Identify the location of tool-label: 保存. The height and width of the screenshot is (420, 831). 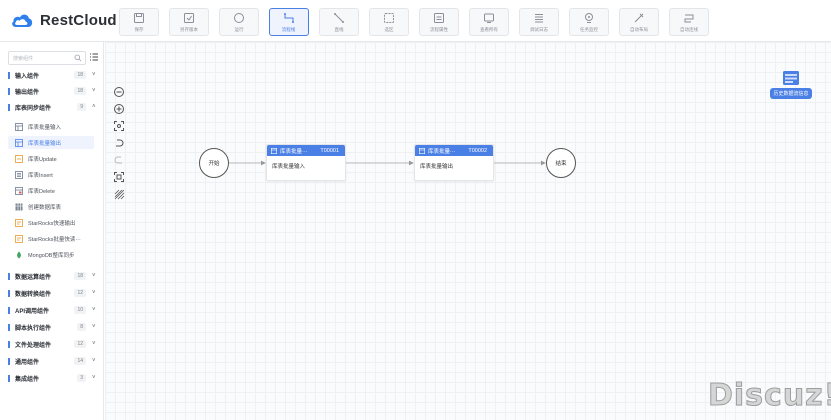
(139, 29).